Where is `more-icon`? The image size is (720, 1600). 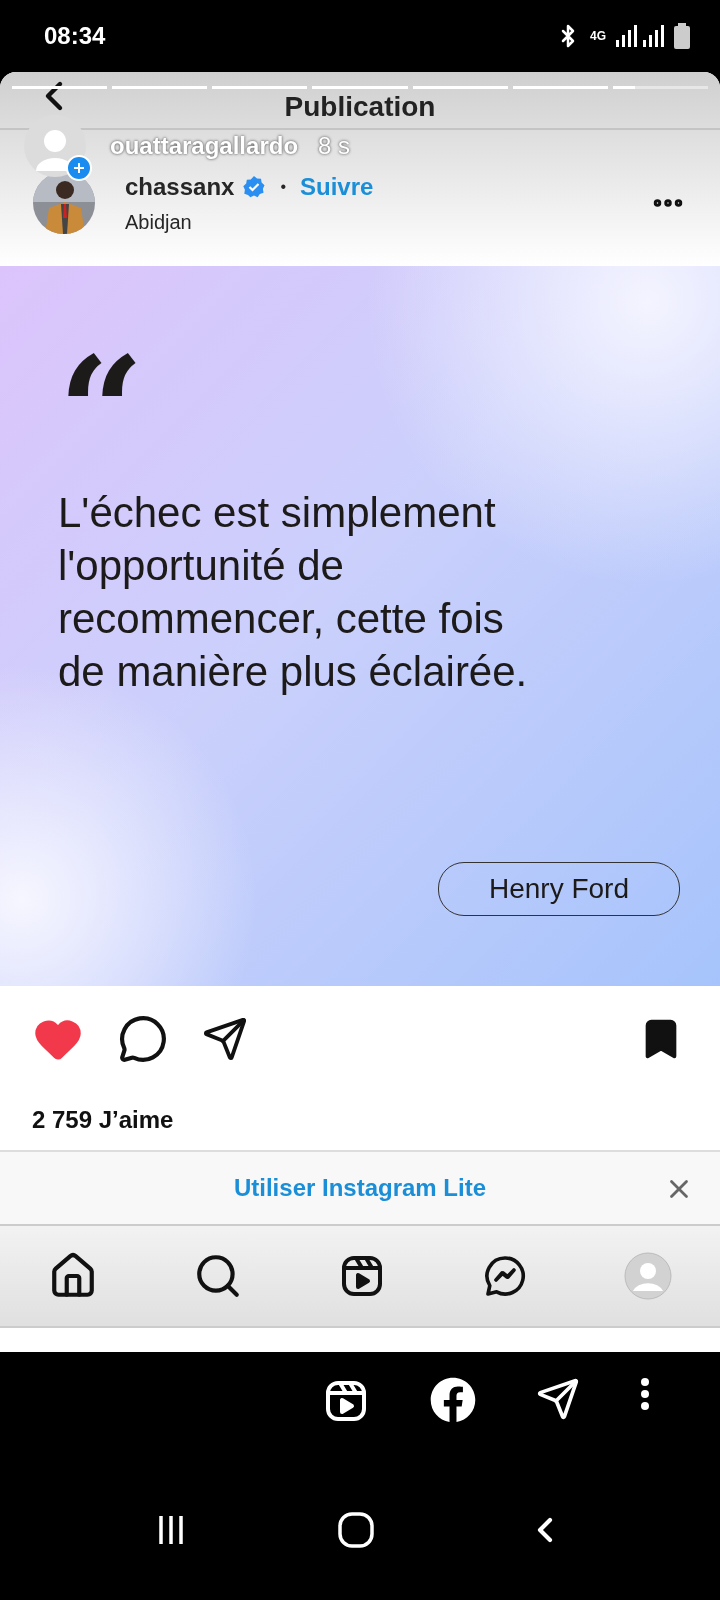
more-icon is located at coordinates (645, 1394).